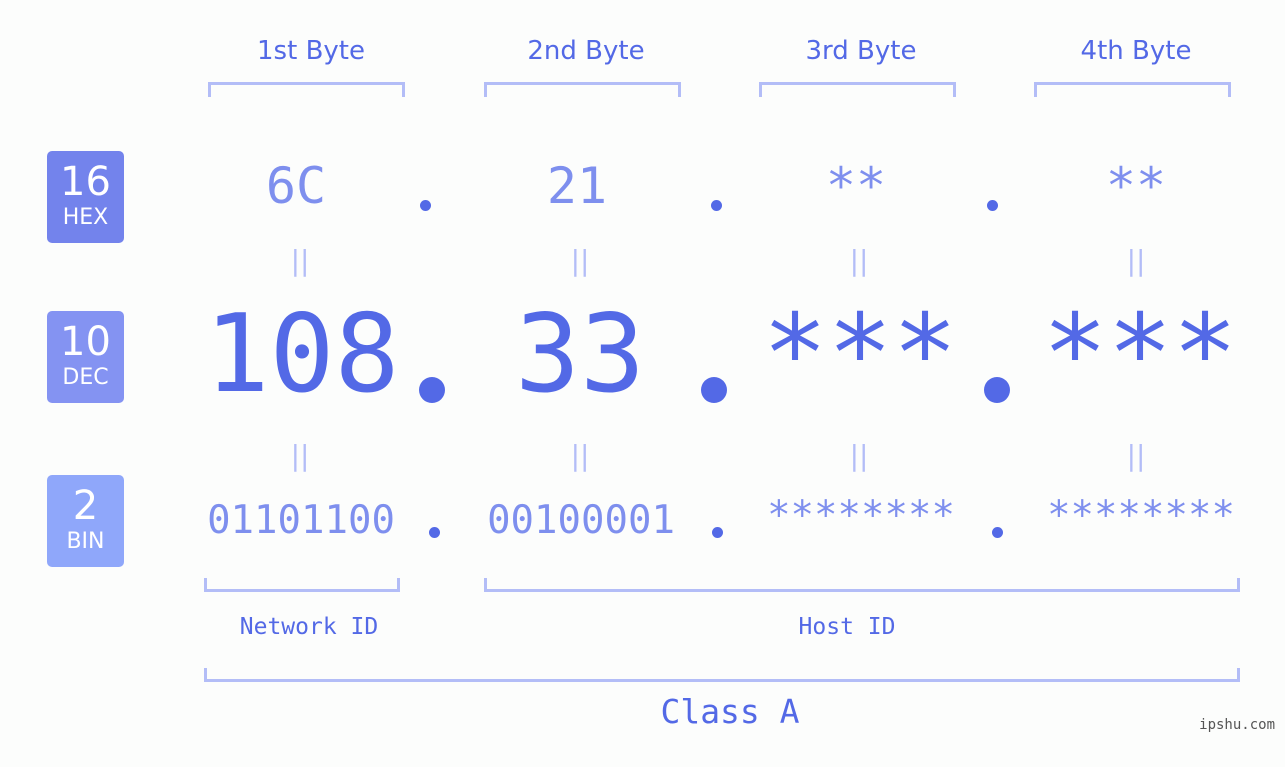 This screenshot has width=1285, height=767. What do you see at coordinates (861, 515) in the screenshot?
I see `bin-value-3: ********` at bounding box center [861, 515].